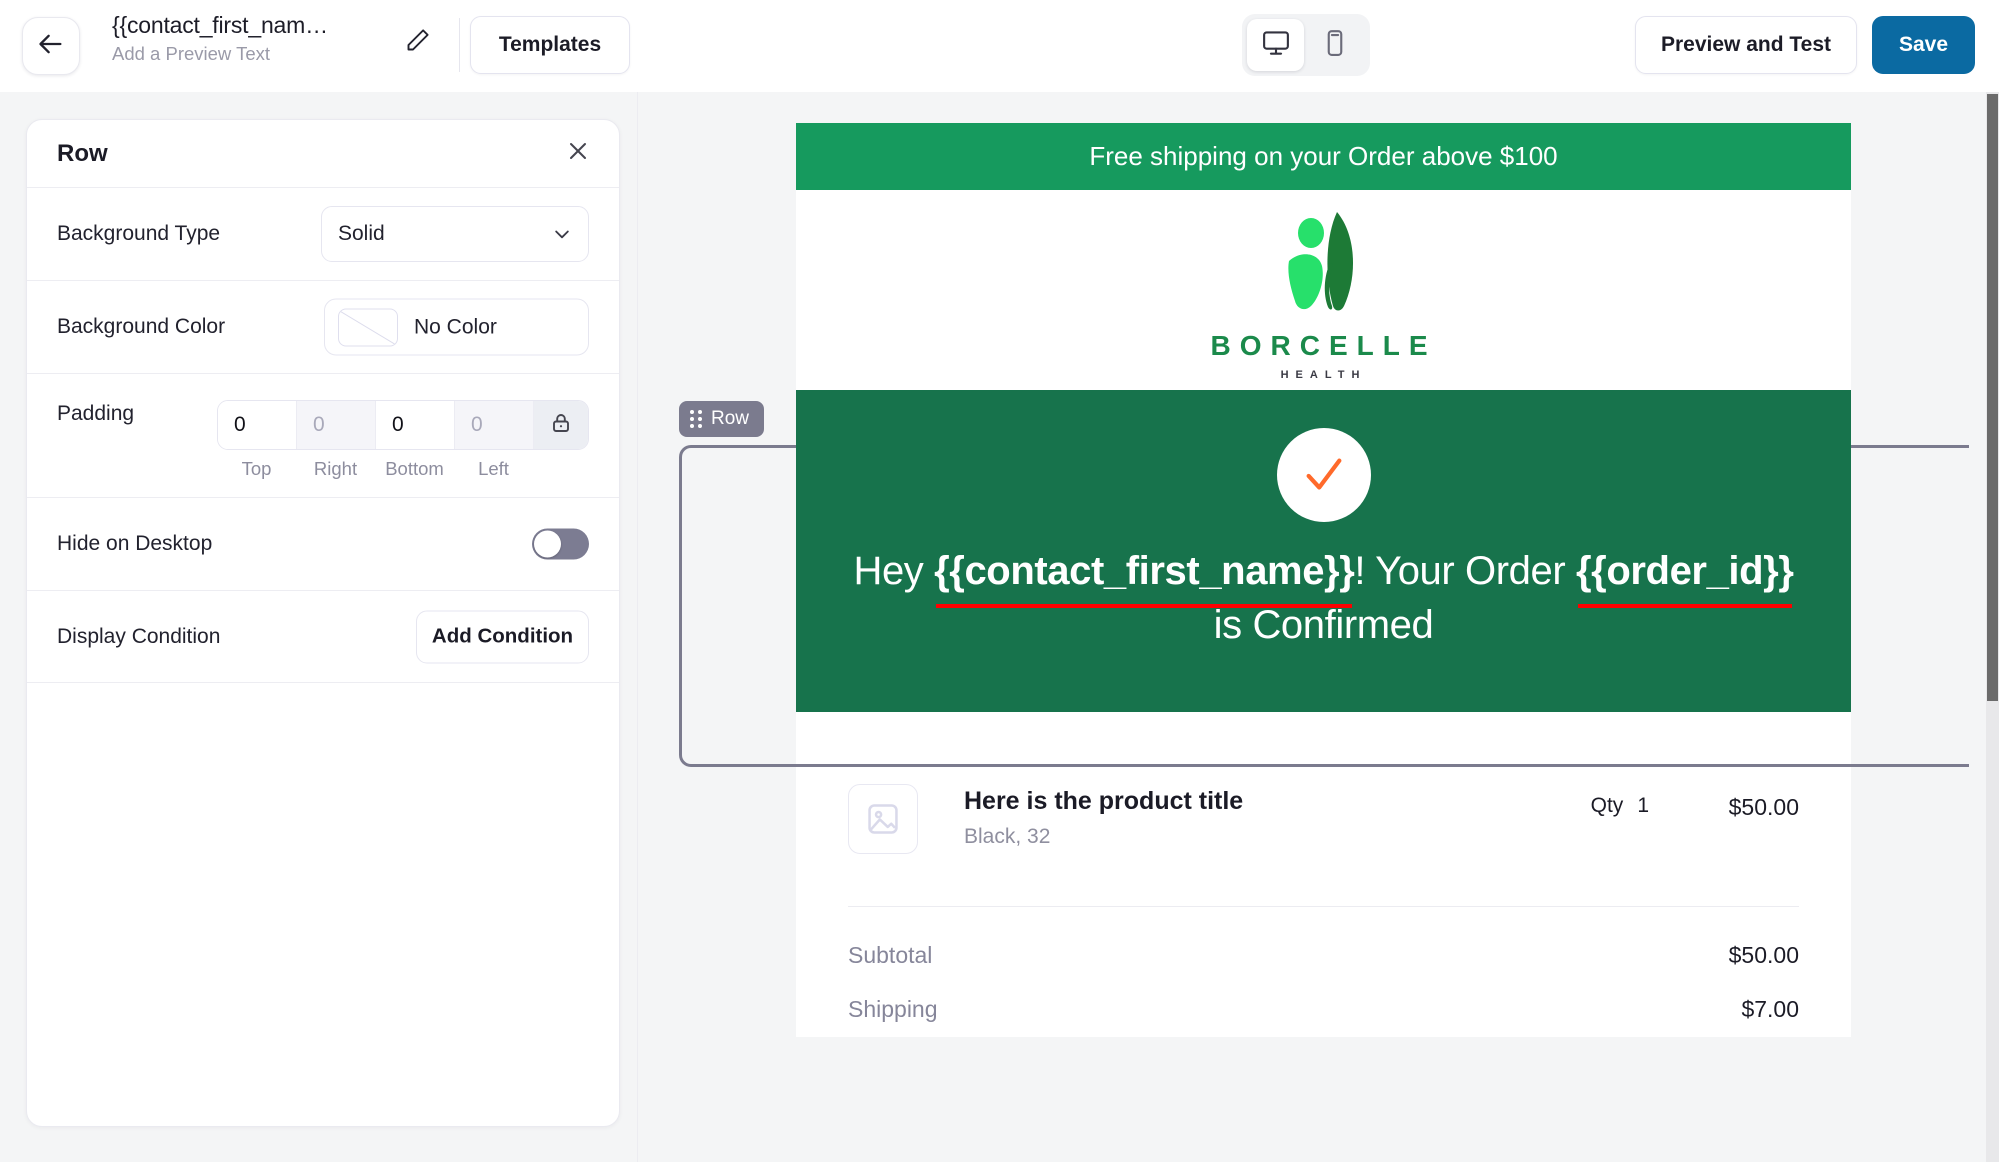 This screenshot has height=1162, width=1999. I want to click on device-mobile-button, so click(1334, 45).